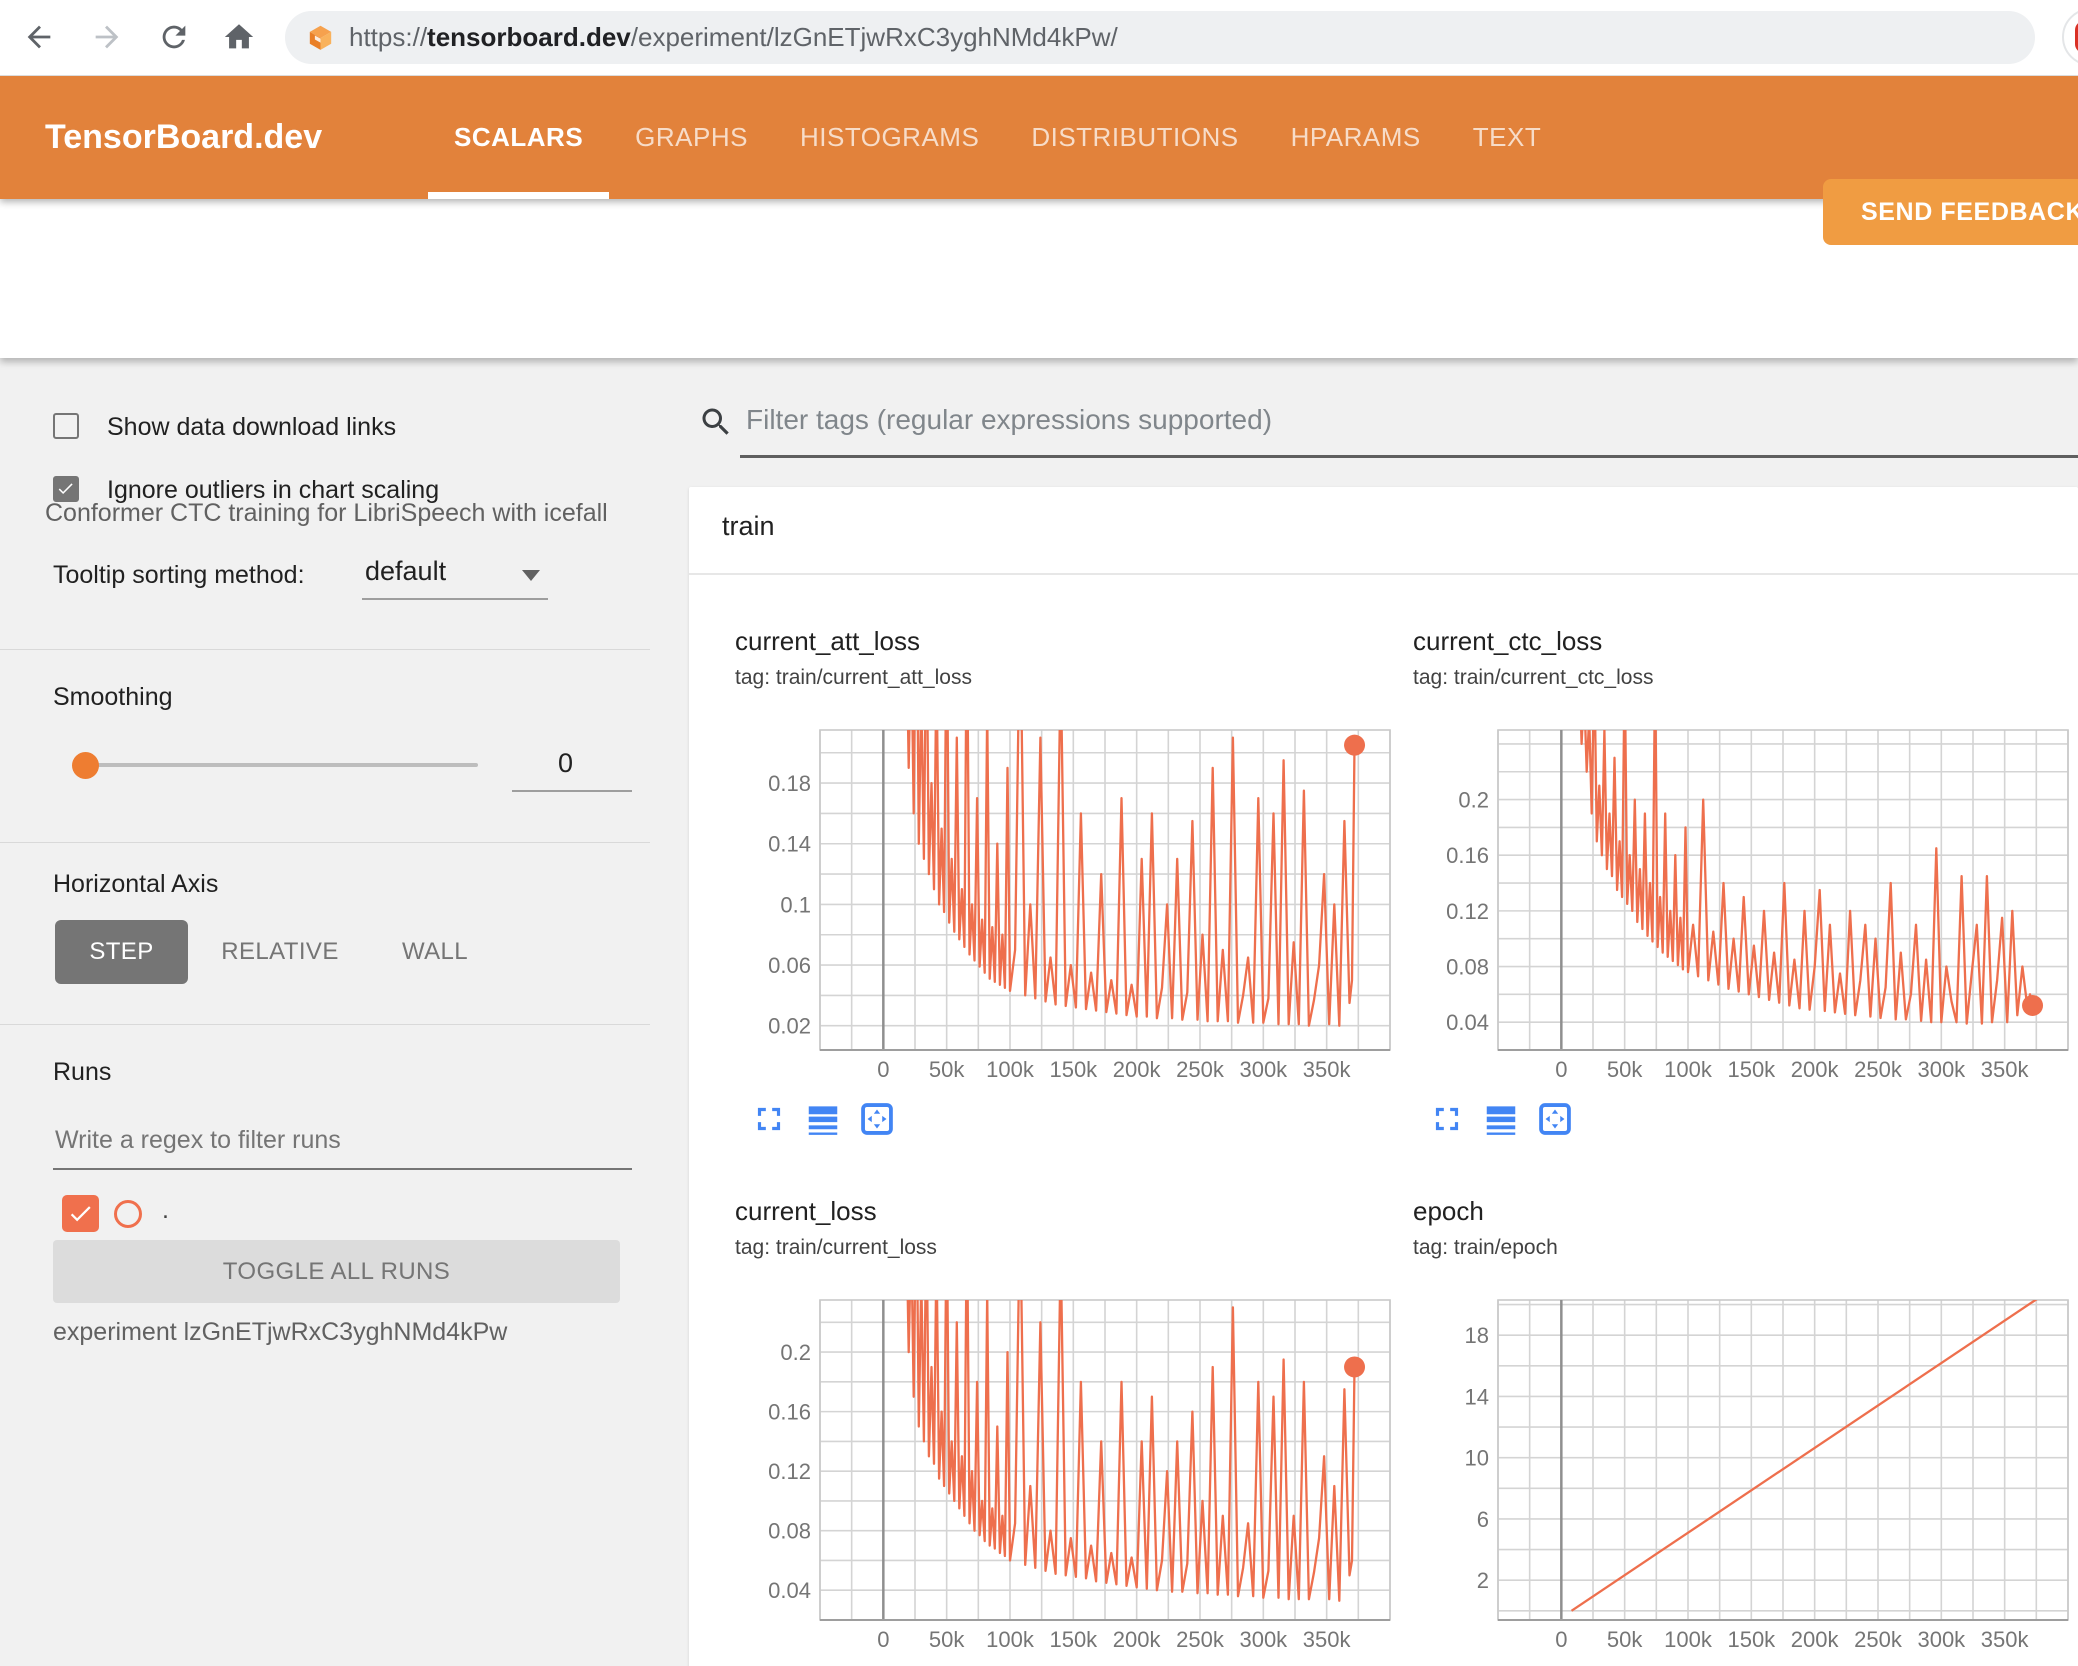 This screenshot has height=1666, width=2078. I want to click on back-icon, so click(39, 37).